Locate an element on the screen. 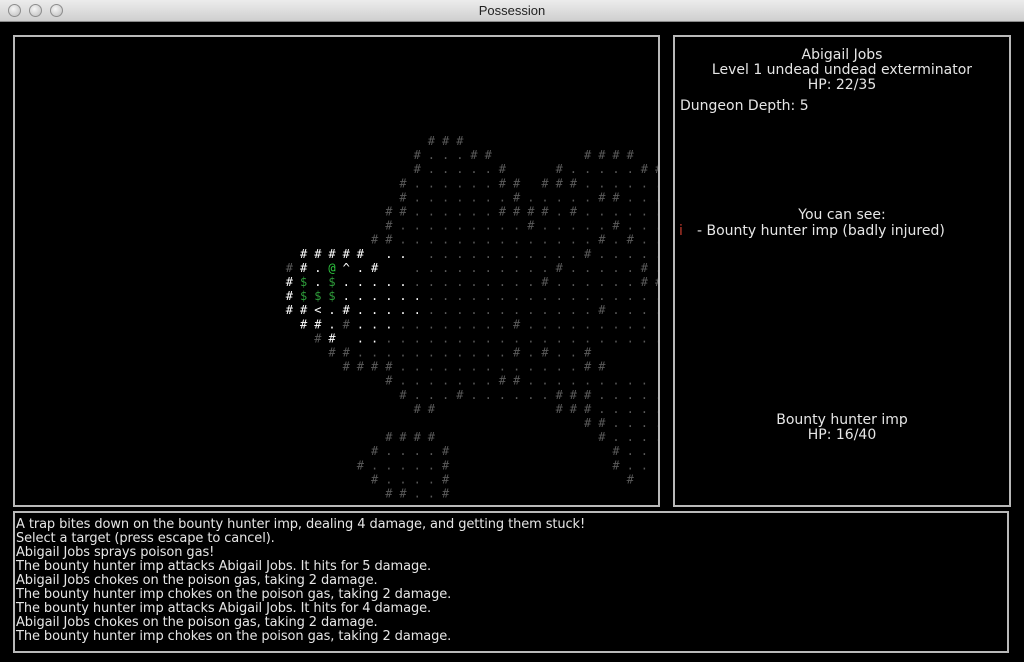 The width and height of the screenshot is (1024, 662). visible-monster-entry: i - Bounty hunter imp (badly injured) is located at coordinates (812, 231).